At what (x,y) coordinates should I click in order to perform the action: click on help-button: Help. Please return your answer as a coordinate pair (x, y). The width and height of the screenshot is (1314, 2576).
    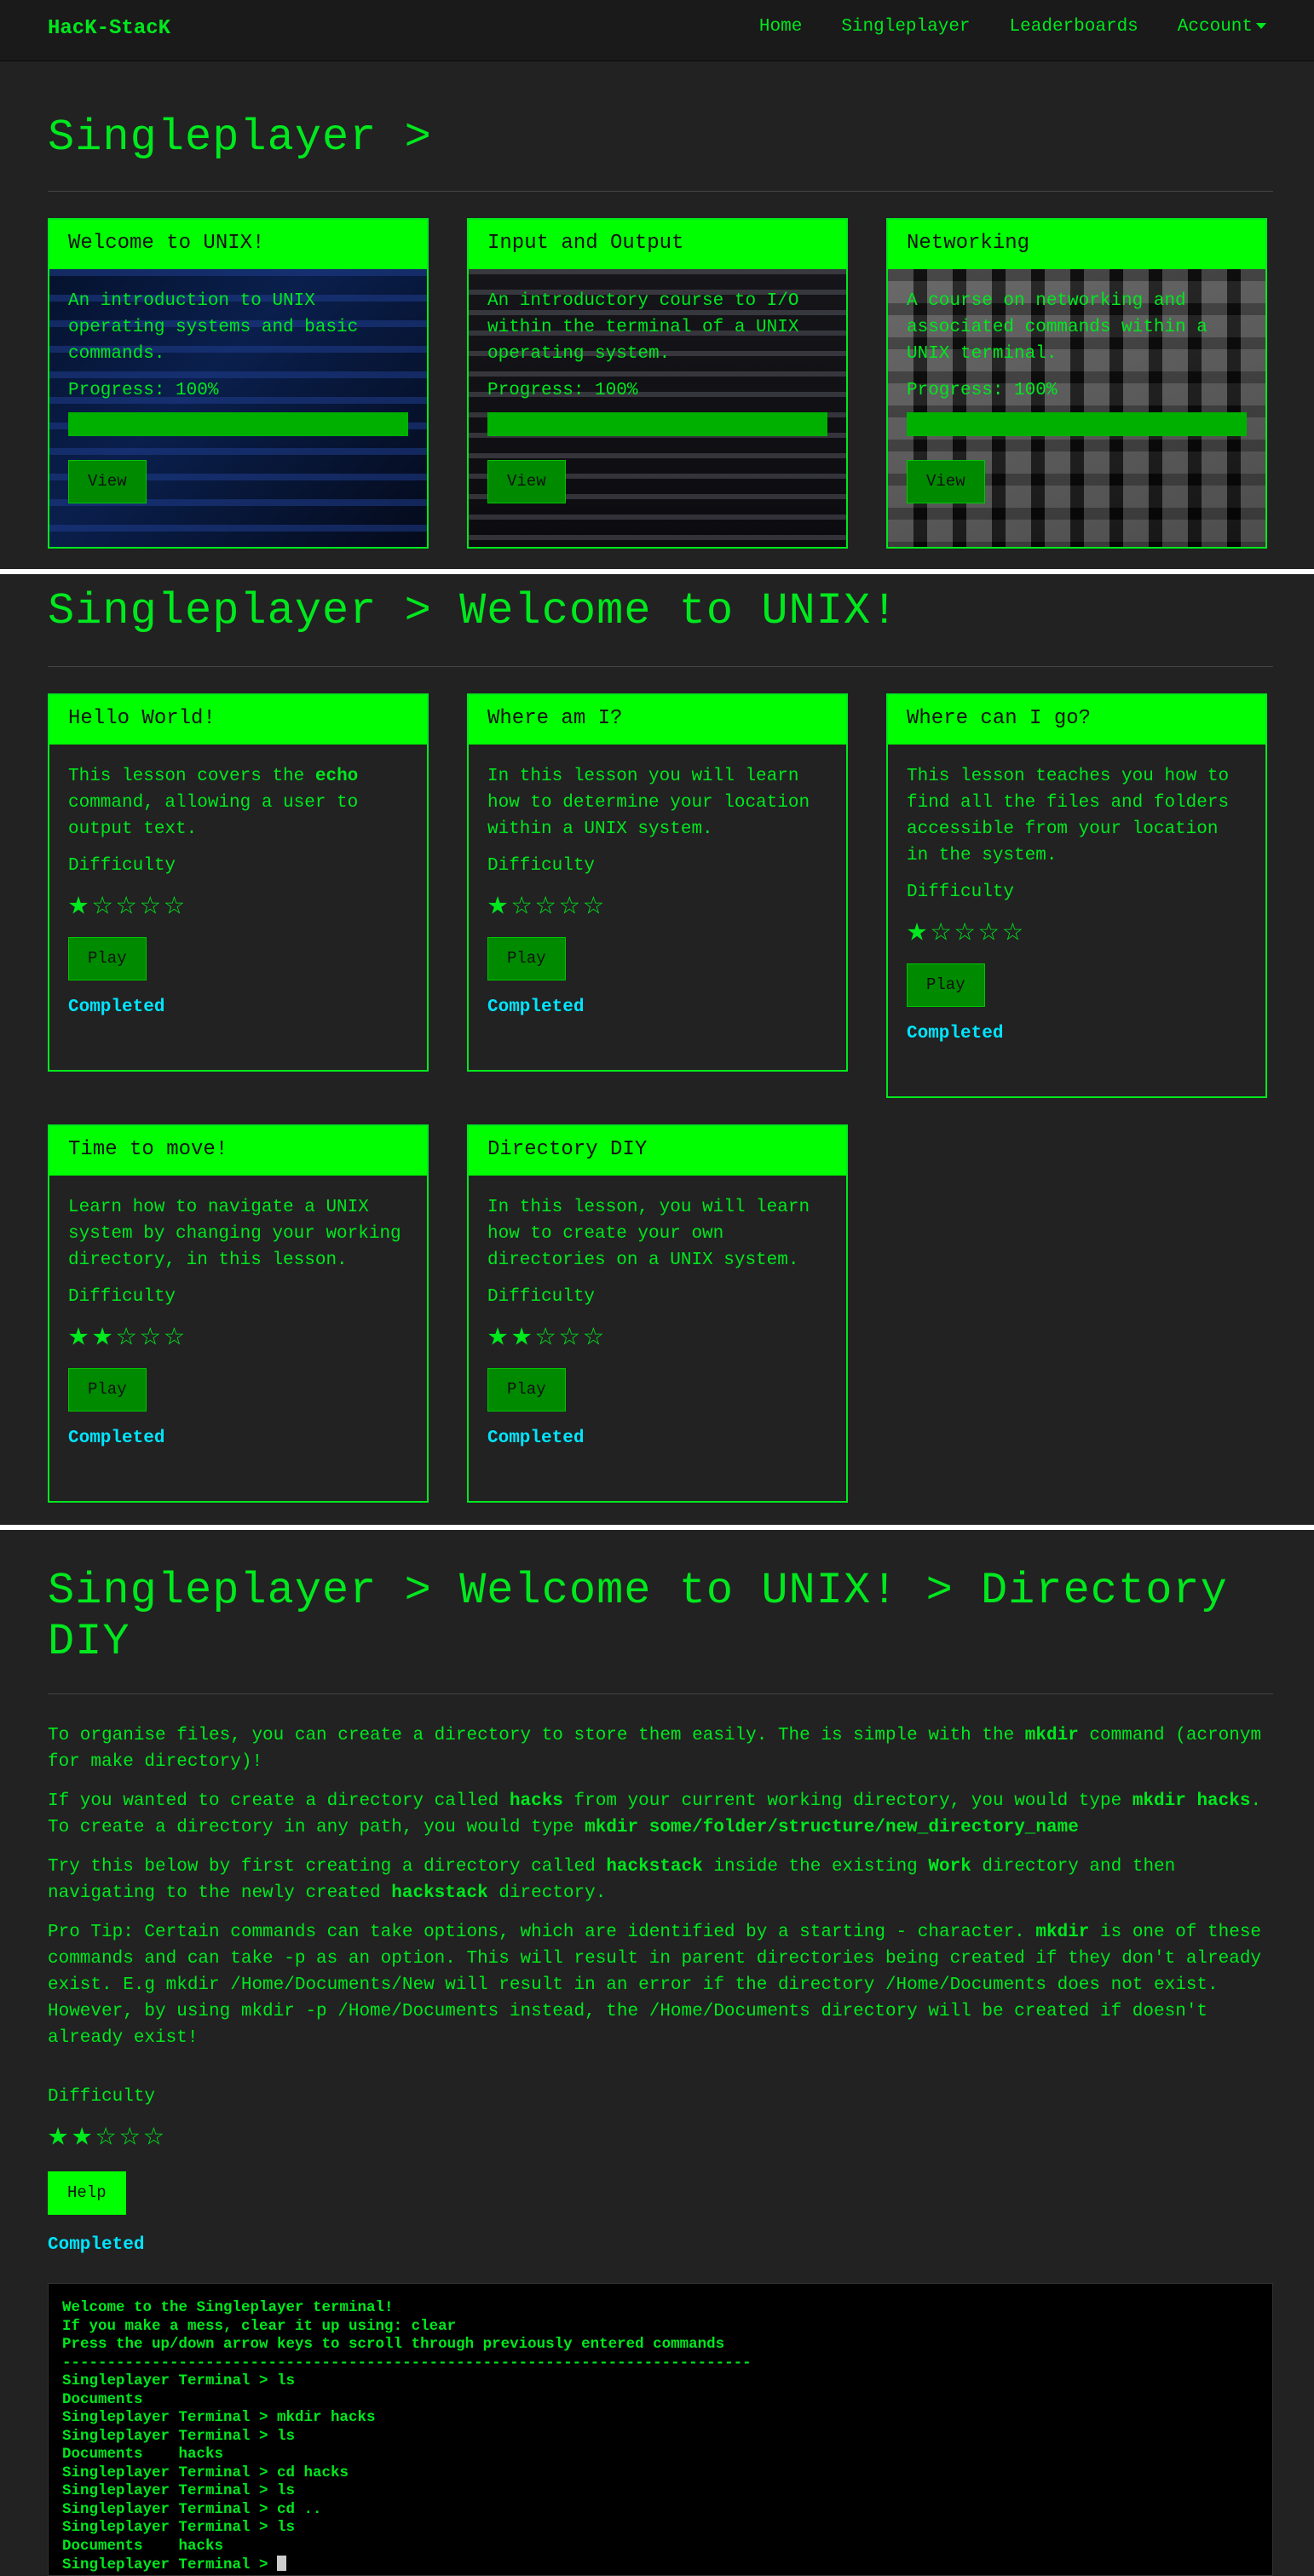
    Looking at the image, I should click on (87, 2193).